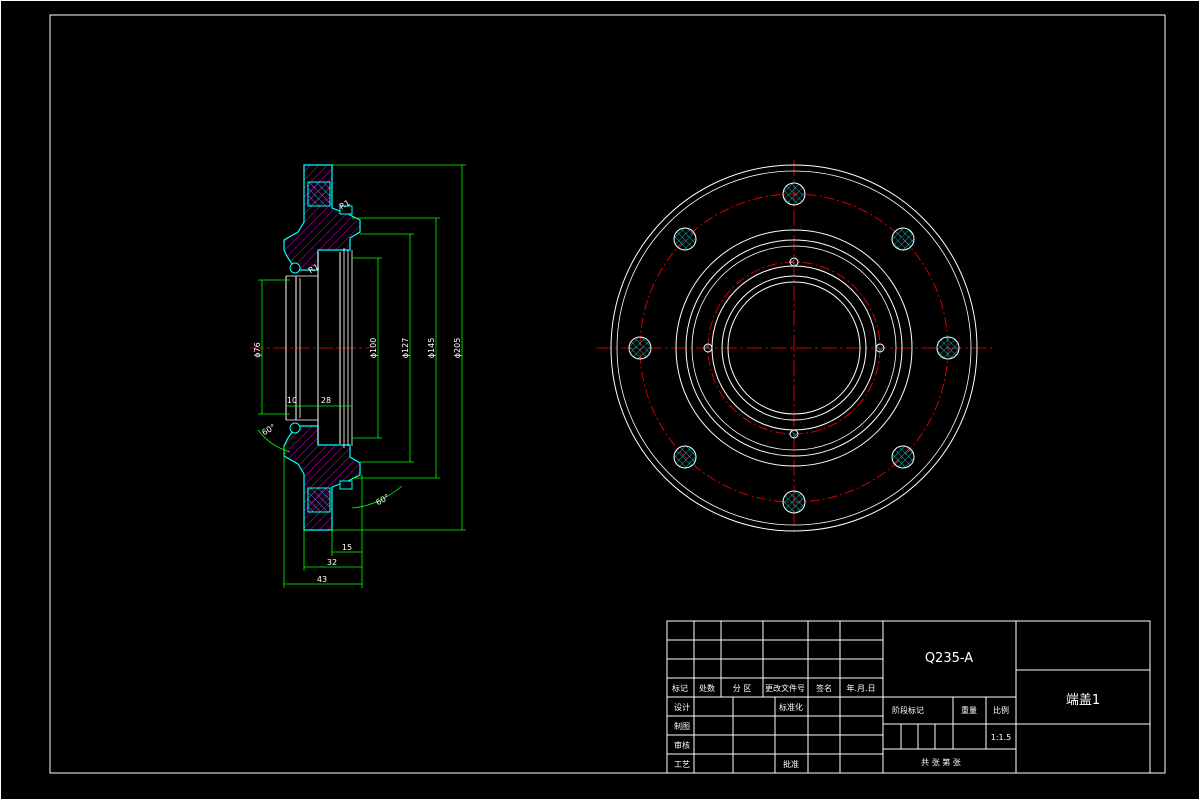 The image size is (1200, 800). What do you see at coordinates (949, 658) in the screenshot?
I see `material-label: Q235-A` at bounding box center [949, 658].